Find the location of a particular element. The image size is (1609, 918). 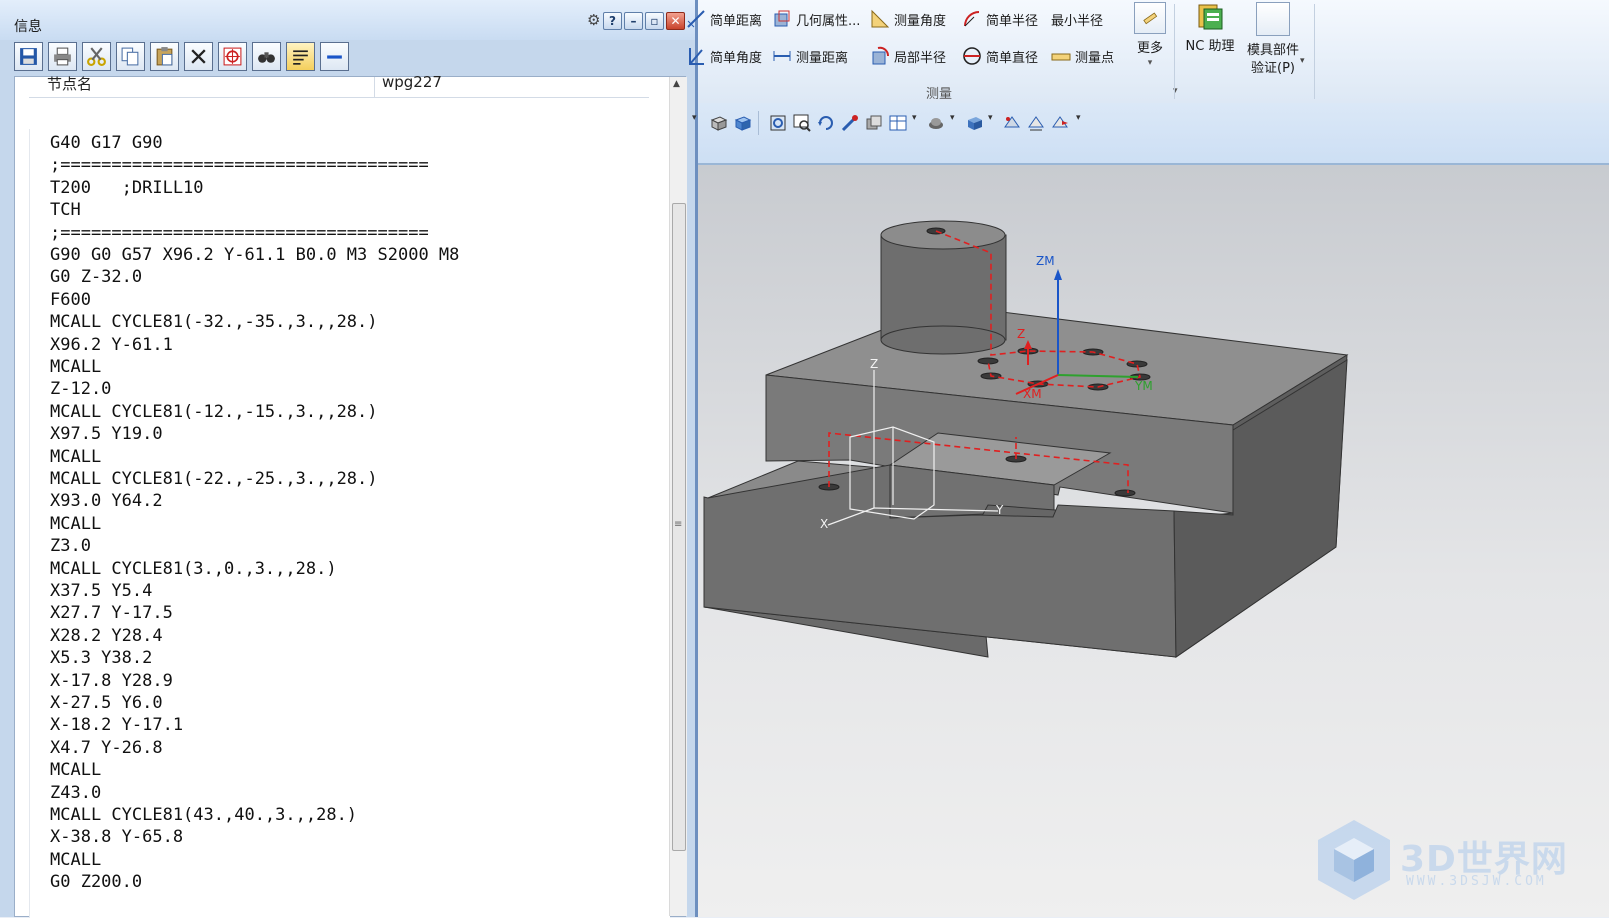

simple-diameter-label: 简单直径 is located at coordinates (1012, 58).